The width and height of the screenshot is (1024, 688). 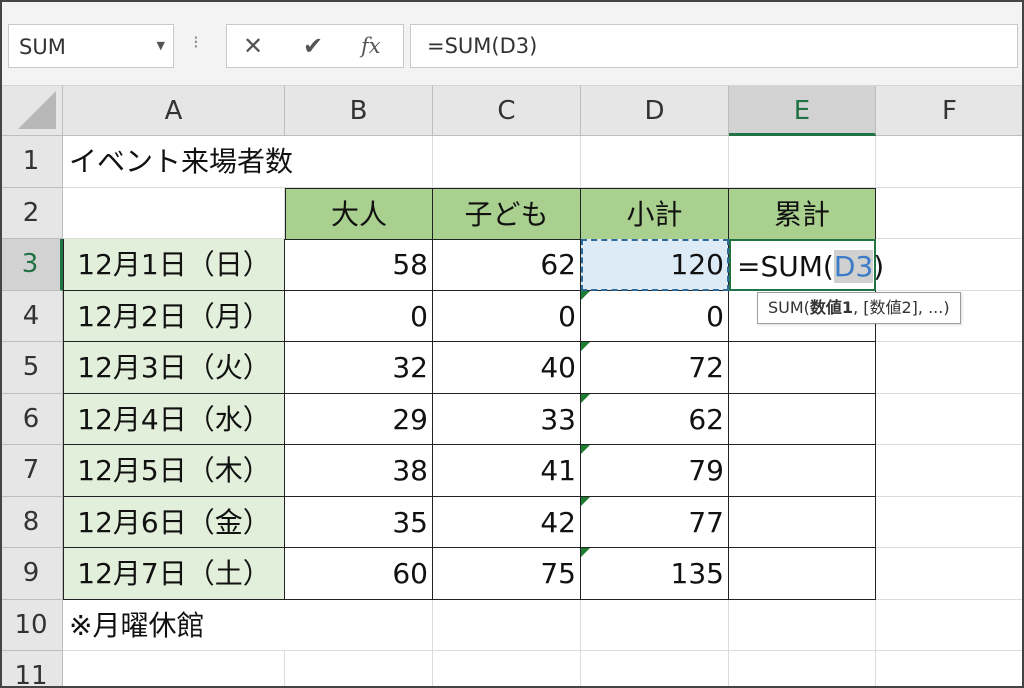 What do you see at coordinates (174, 368) in the screenshot?
I see `date-cell: 12月3日（火）` at bounding box center [174, 368].